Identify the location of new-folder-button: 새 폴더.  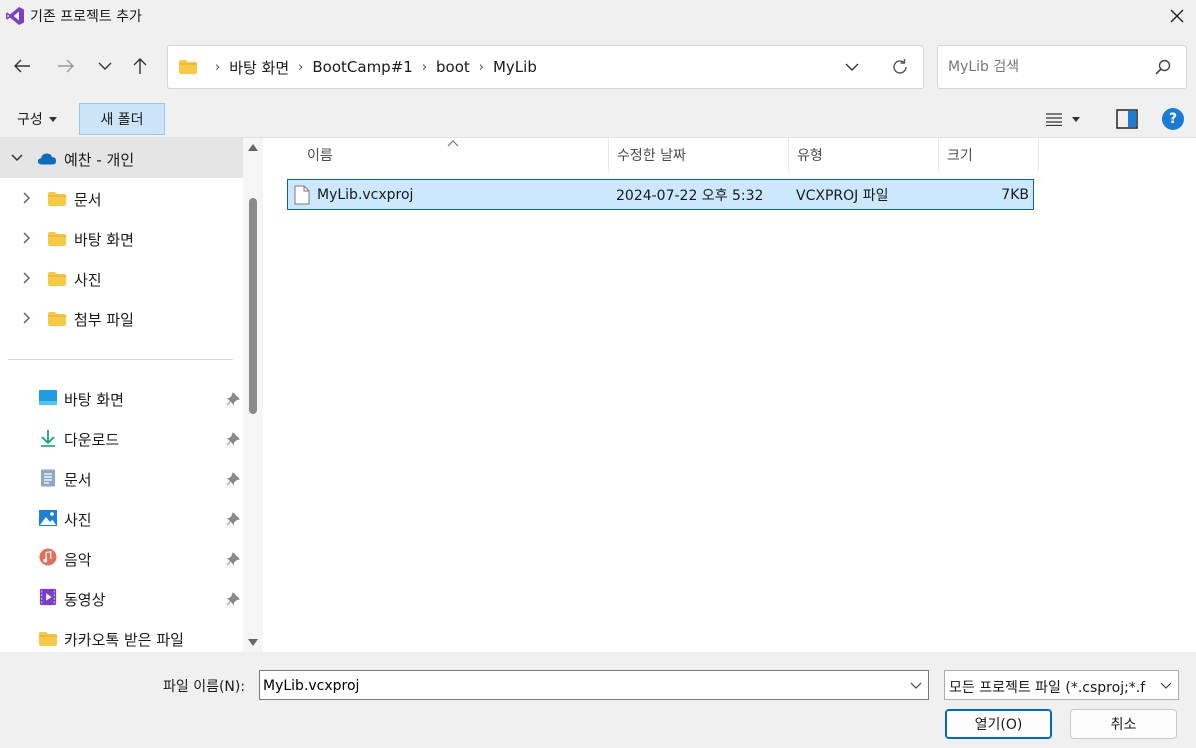
(122, 119).